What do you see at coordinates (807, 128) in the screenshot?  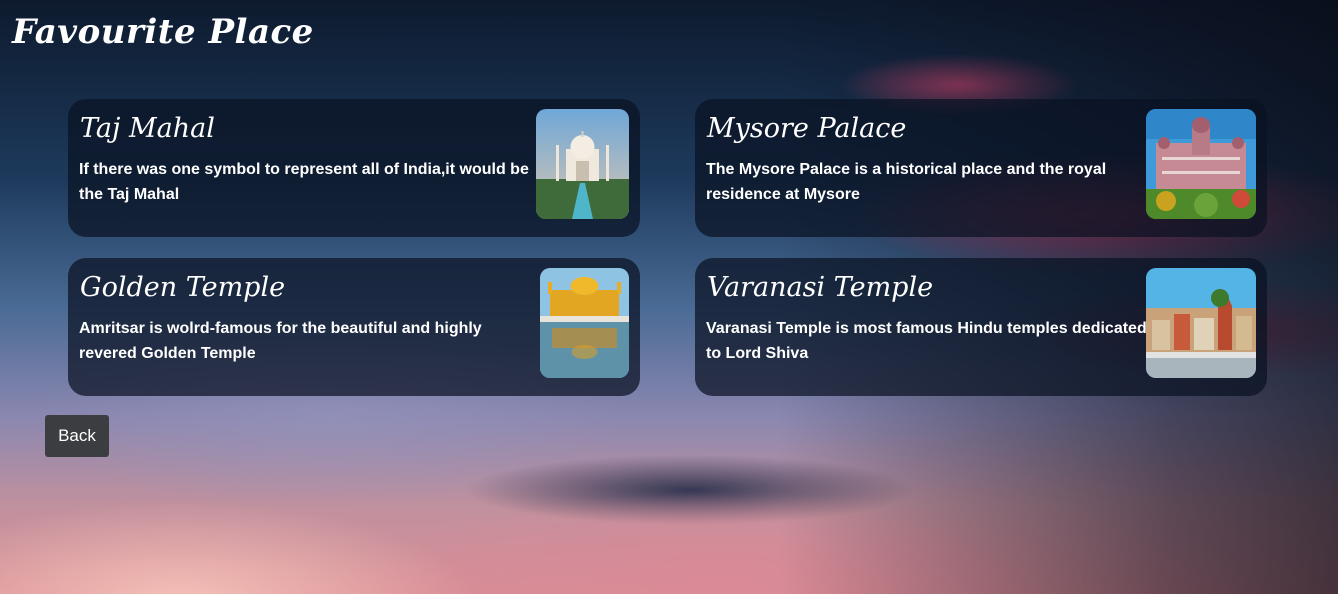 I see `place-card-title: Mysore Palace` at bounding box center [807, 128].